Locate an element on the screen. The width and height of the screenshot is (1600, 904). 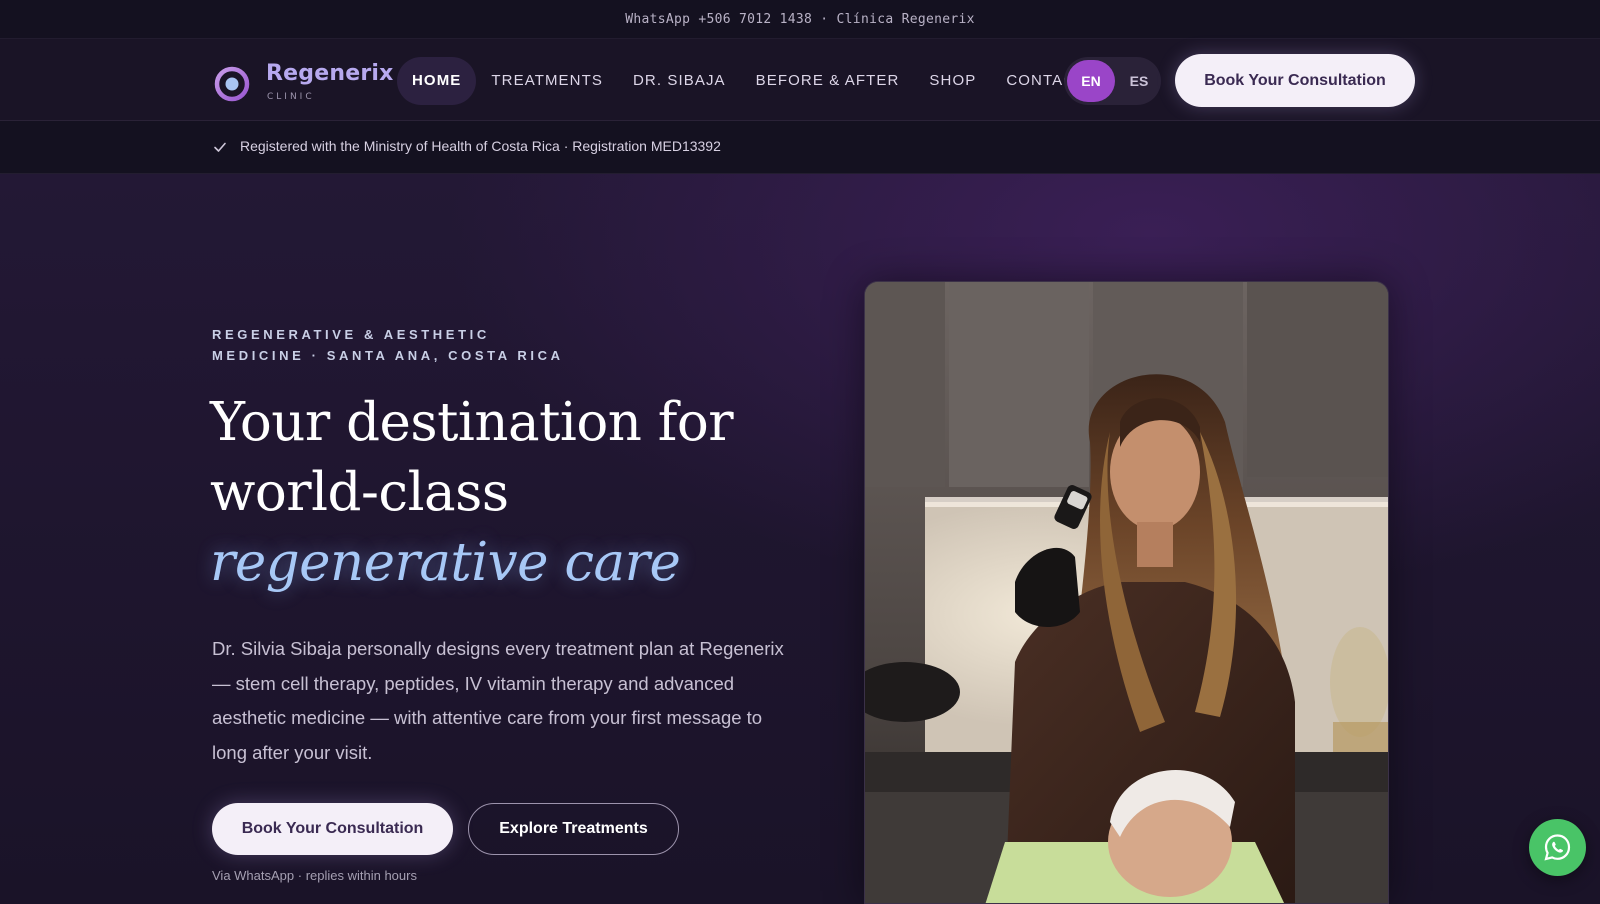
hero-cta-note: Via WhatsApp · replies within hours is located at coordinates (314, 875).